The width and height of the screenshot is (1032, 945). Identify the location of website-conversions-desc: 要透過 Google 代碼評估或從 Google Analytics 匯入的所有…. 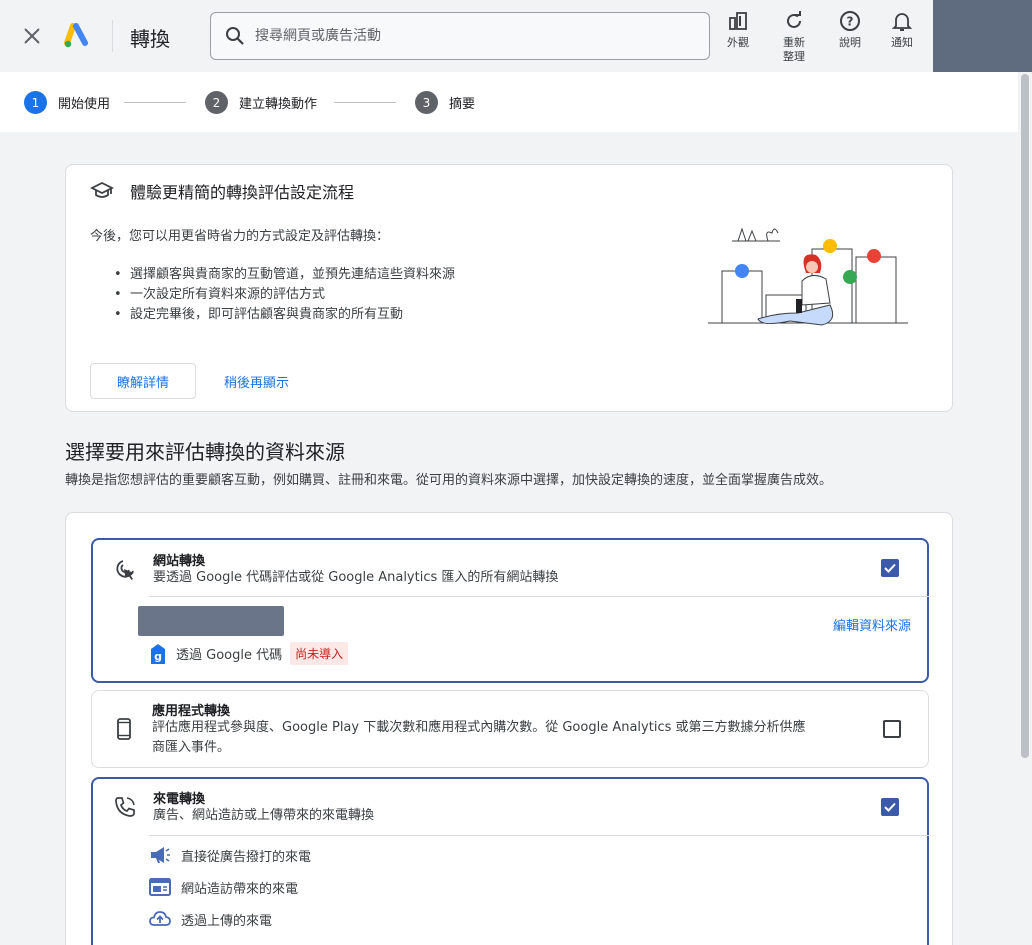
(356, 577).